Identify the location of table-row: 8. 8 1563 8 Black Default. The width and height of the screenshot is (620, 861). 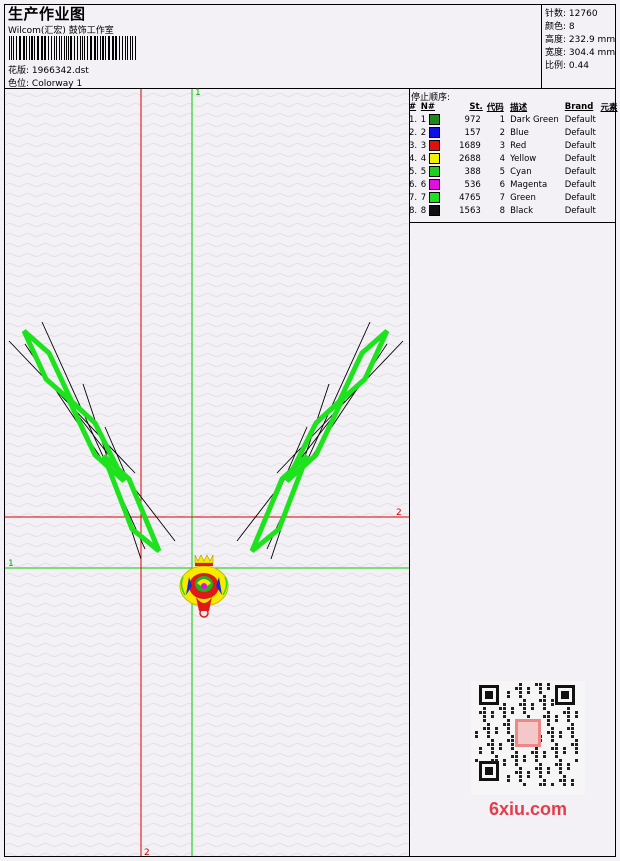
(514, 210).